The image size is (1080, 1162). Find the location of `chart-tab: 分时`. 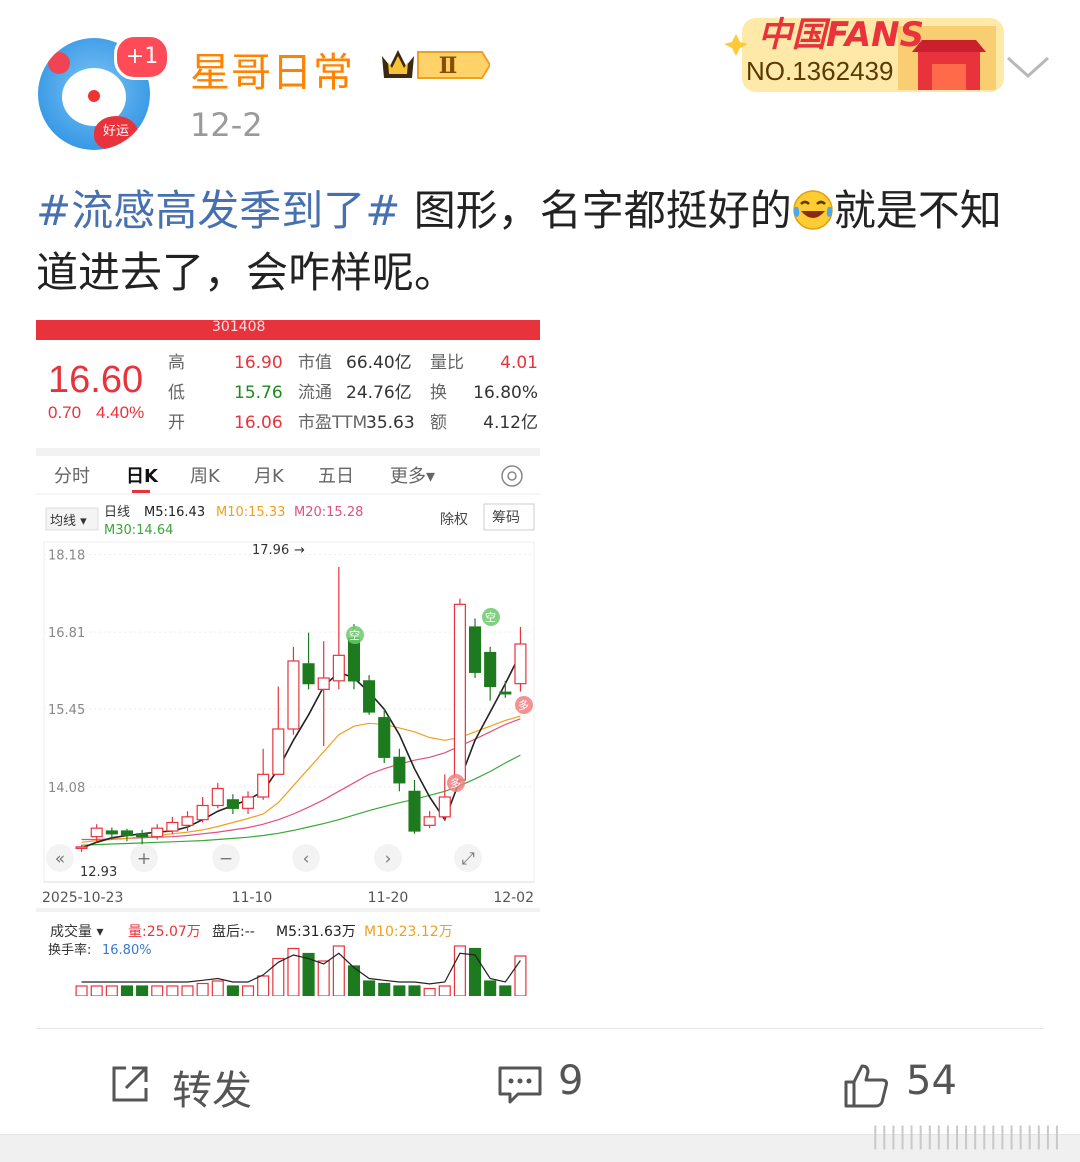

chart-tab: 分时 is located at coordinates (72, 476).